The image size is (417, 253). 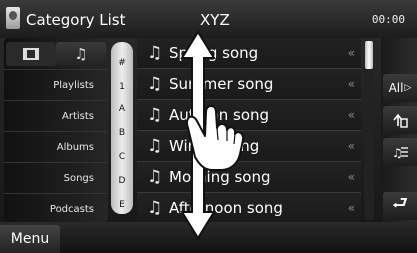 What do you see at coordinates (56, 115) in the screenshot?
I see `category-item-artists: Artists` at bounding box center [56, 115].